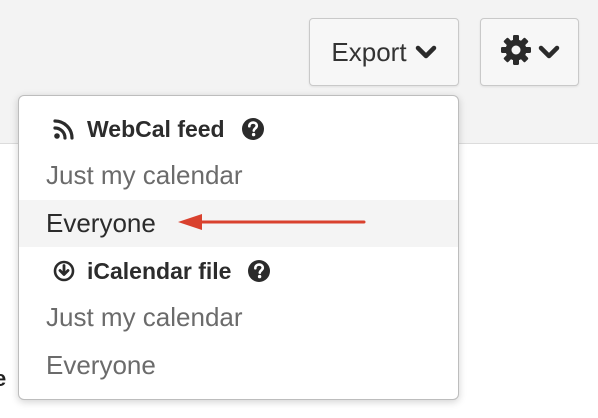 This screenshot has height=418, width=598. I want to click on icalendar-just-my-calendar: Just my calendar, so click(238, 317).